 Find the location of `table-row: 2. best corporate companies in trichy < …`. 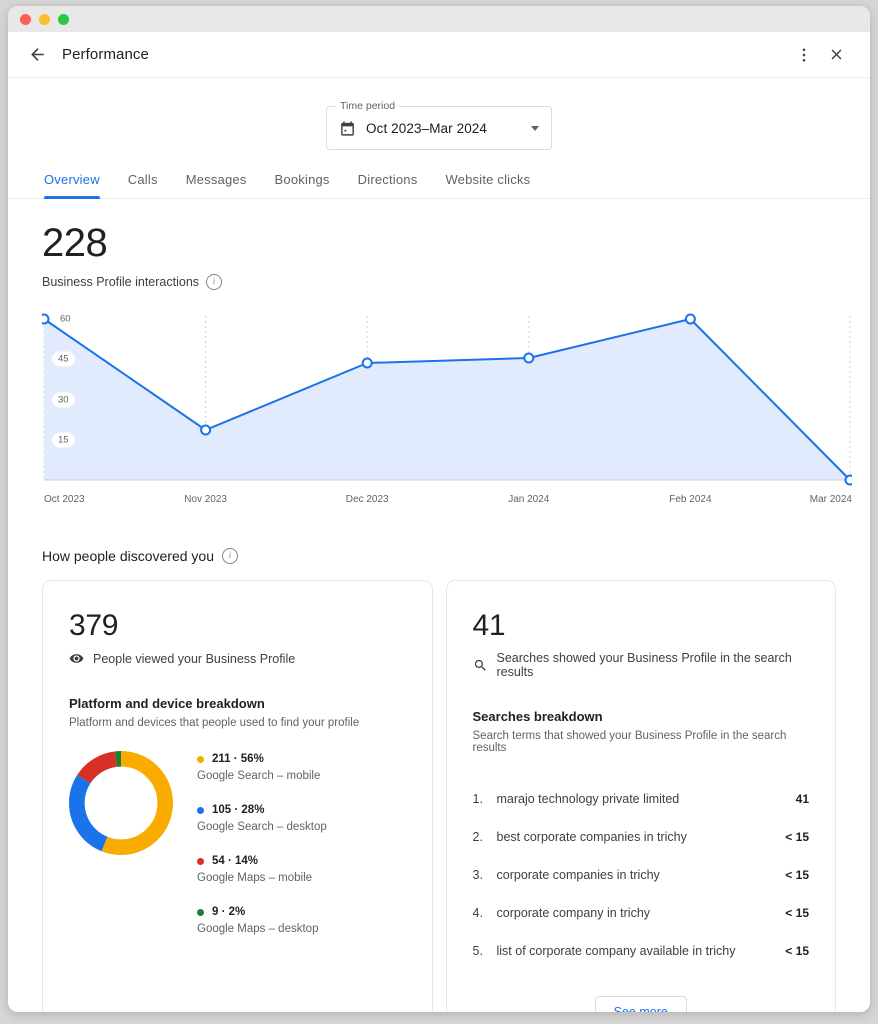

table-row: 2. best corporate companies in trichy < … is located at coordinates (641, 837).